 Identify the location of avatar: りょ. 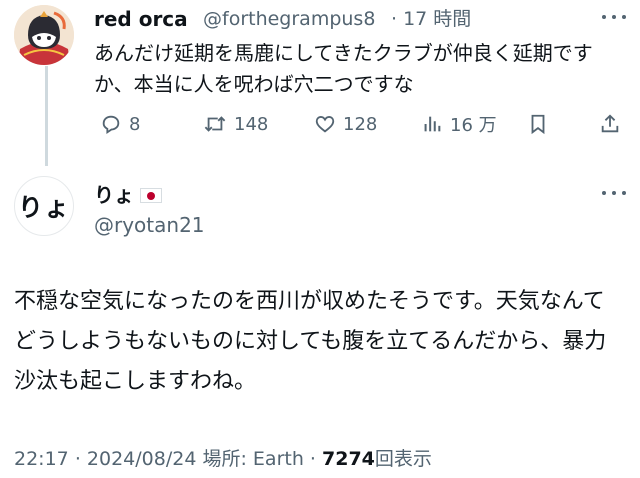
(44, 206).